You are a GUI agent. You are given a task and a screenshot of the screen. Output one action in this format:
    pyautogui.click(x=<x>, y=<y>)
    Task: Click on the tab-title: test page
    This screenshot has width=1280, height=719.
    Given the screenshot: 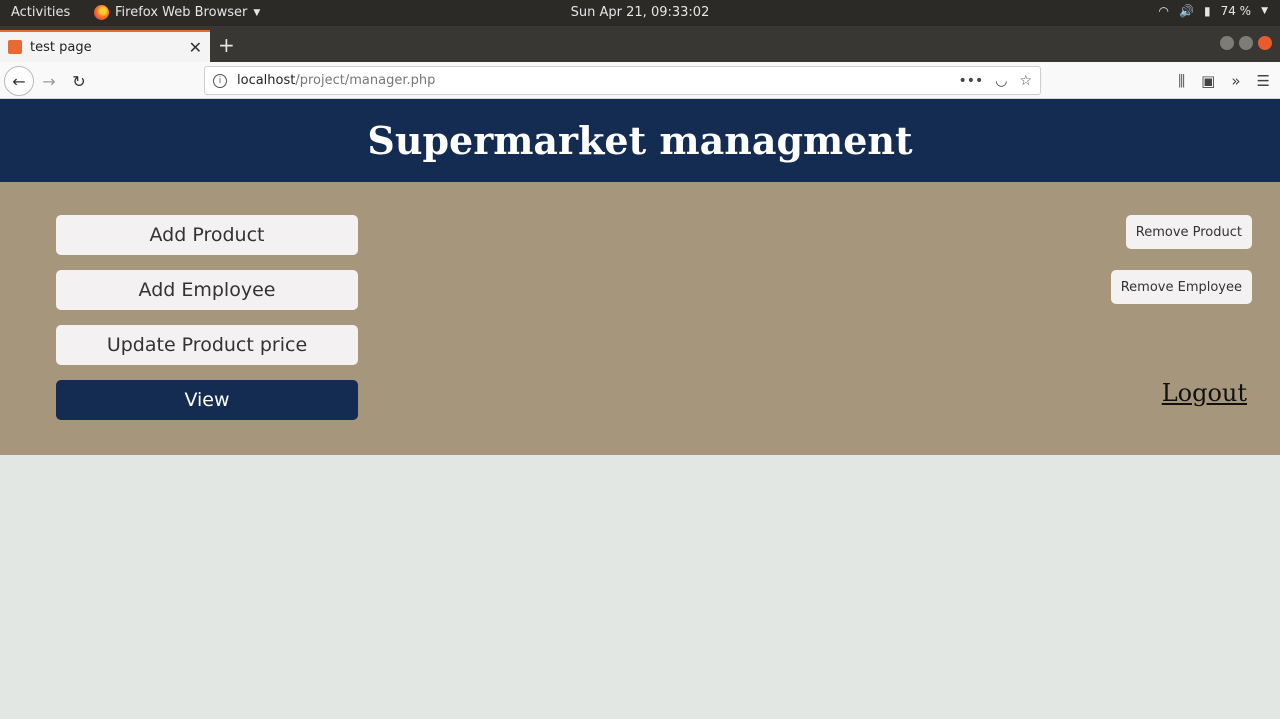 What is the action you would take?
    pyautogui.click(x=61, y=47)
    